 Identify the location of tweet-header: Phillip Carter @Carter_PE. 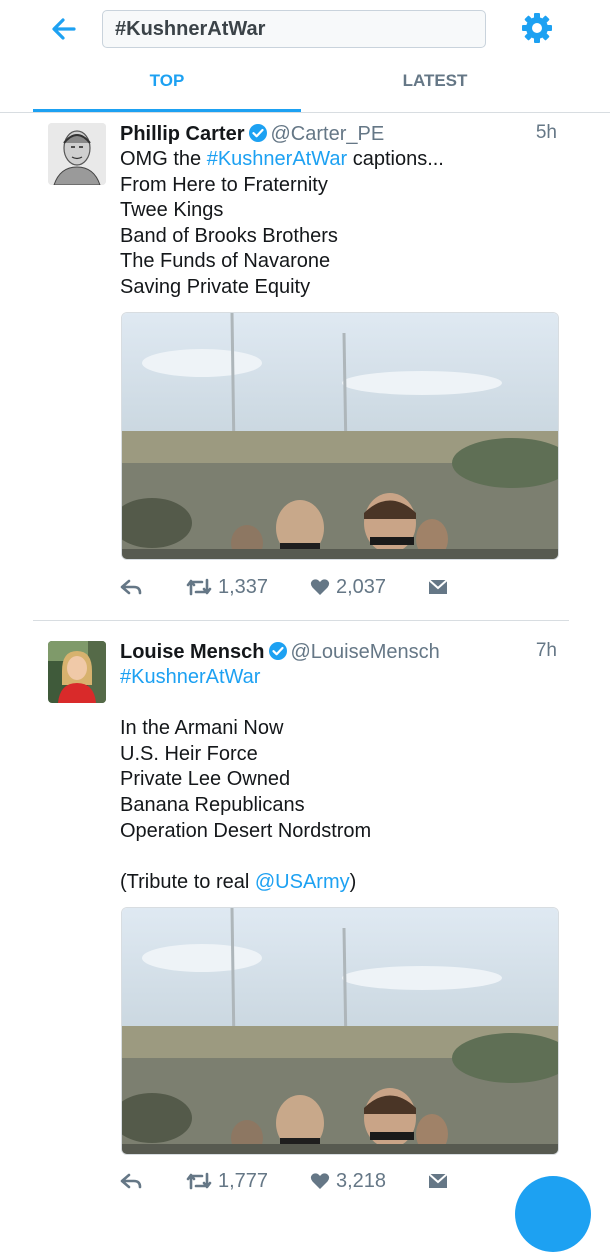
(252, 134).